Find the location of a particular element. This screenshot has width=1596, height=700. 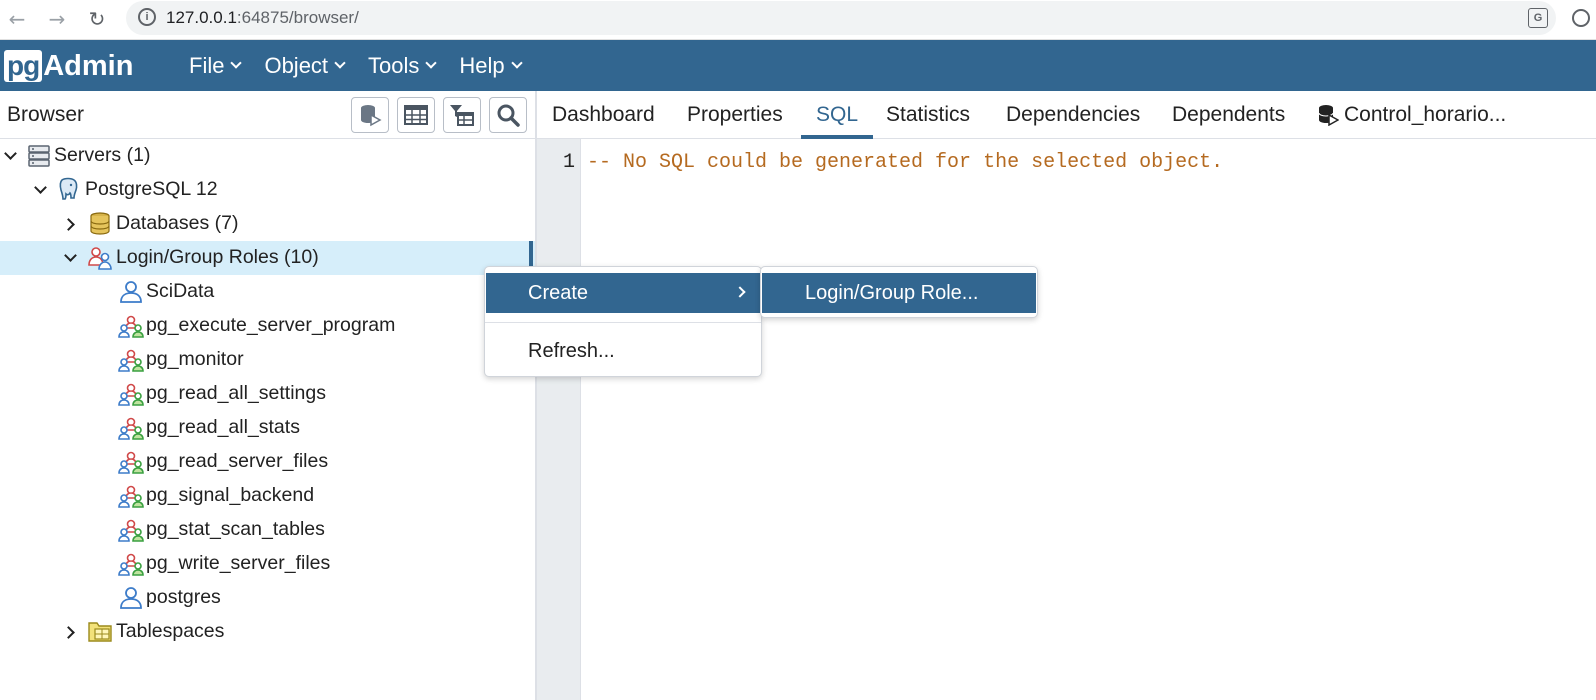

tree-node-role: pg_read_all_settings is located at coordinates (267, 394).